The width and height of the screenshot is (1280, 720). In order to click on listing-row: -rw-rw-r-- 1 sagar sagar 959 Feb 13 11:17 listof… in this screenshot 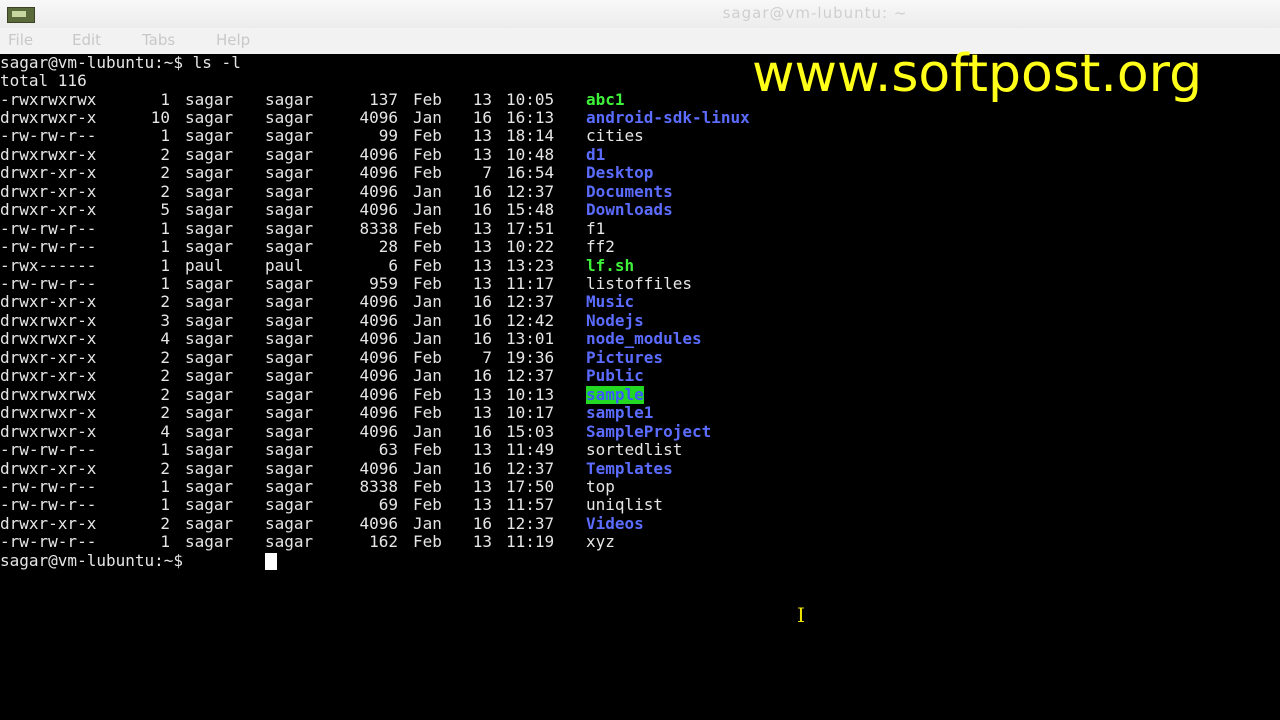, I will do `click(346, 283)`.